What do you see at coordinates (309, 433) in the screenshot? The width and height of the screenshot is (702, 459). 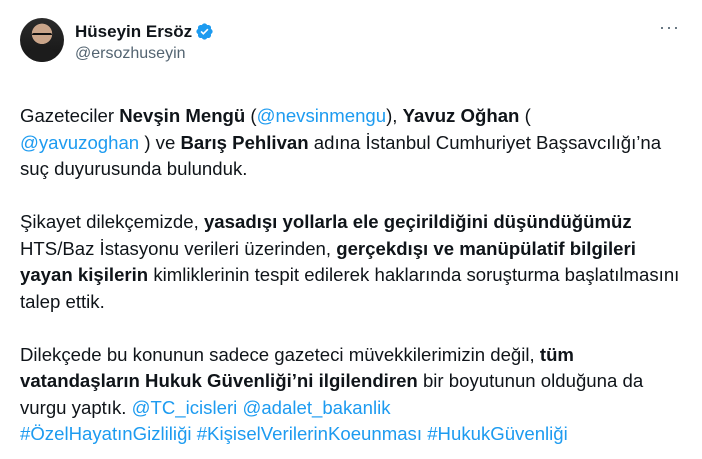 I see `hashtag-kisisel-verilerin: #KişiselVerilerinKoeunması` at bounding box center [309, 433].